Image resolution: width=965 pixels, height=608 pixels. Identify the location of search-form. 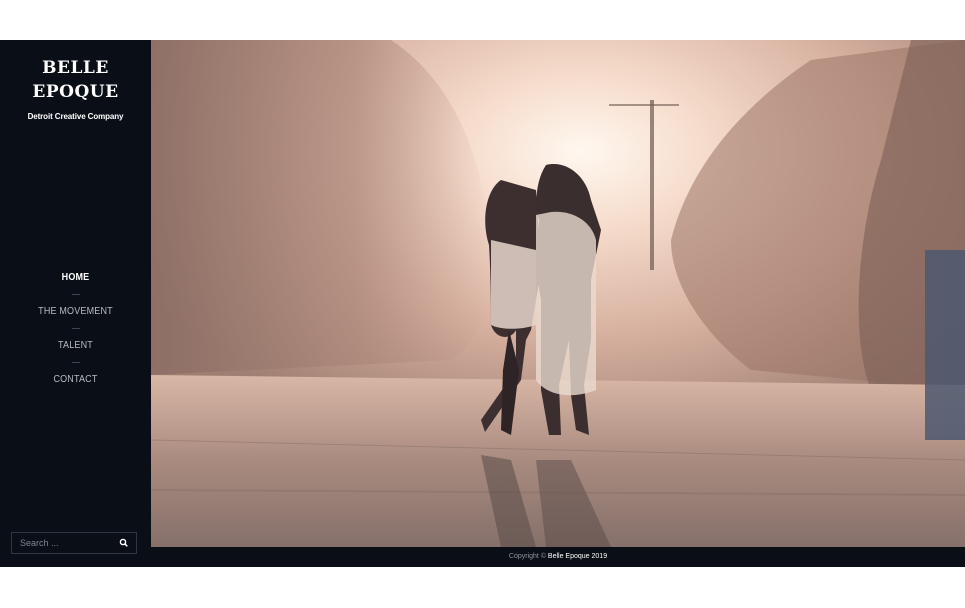
(74, 543).